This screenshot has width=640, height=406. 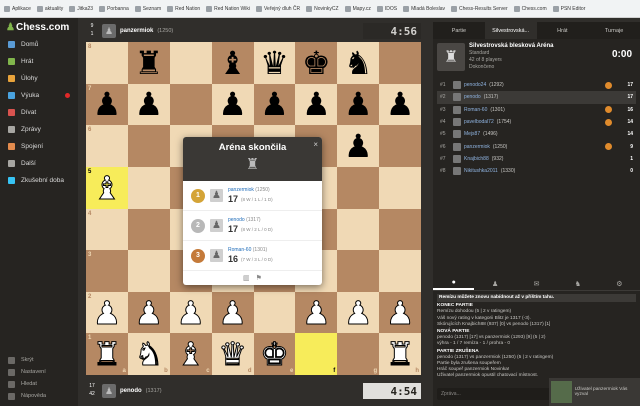 What do you see at coordinates (107, 187) in the screenshot?
I see `board-square: 5 ♝` at bounding box center [107, 187].